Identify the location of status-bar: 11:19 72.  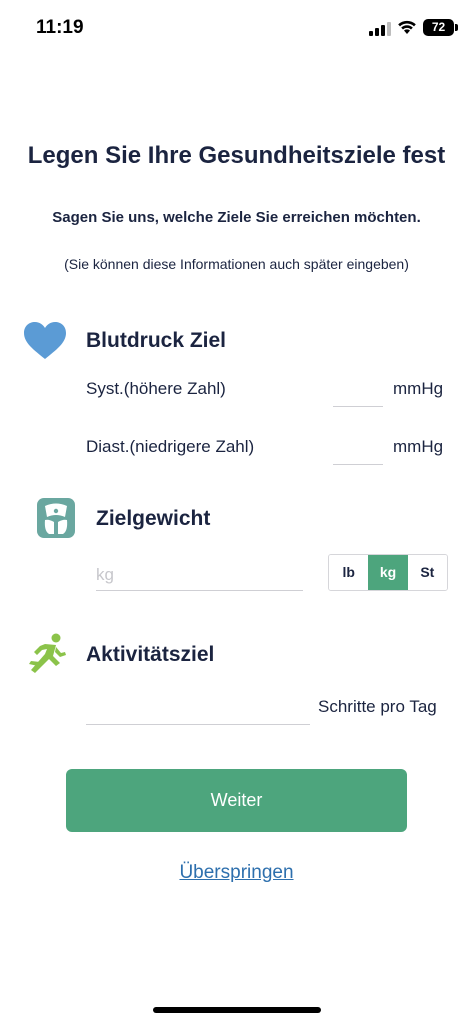
(236, 29).